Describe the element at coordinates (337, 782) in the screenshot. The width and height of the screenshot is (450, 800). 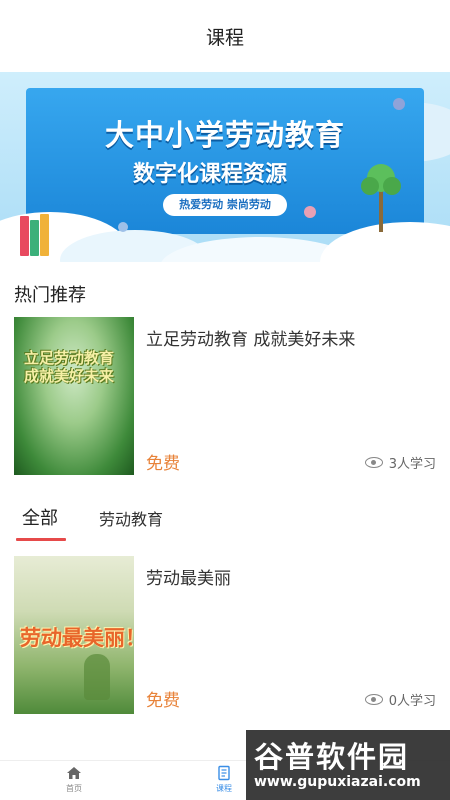
I see `watermark-url: www.gupuxiazai.com` at that location.